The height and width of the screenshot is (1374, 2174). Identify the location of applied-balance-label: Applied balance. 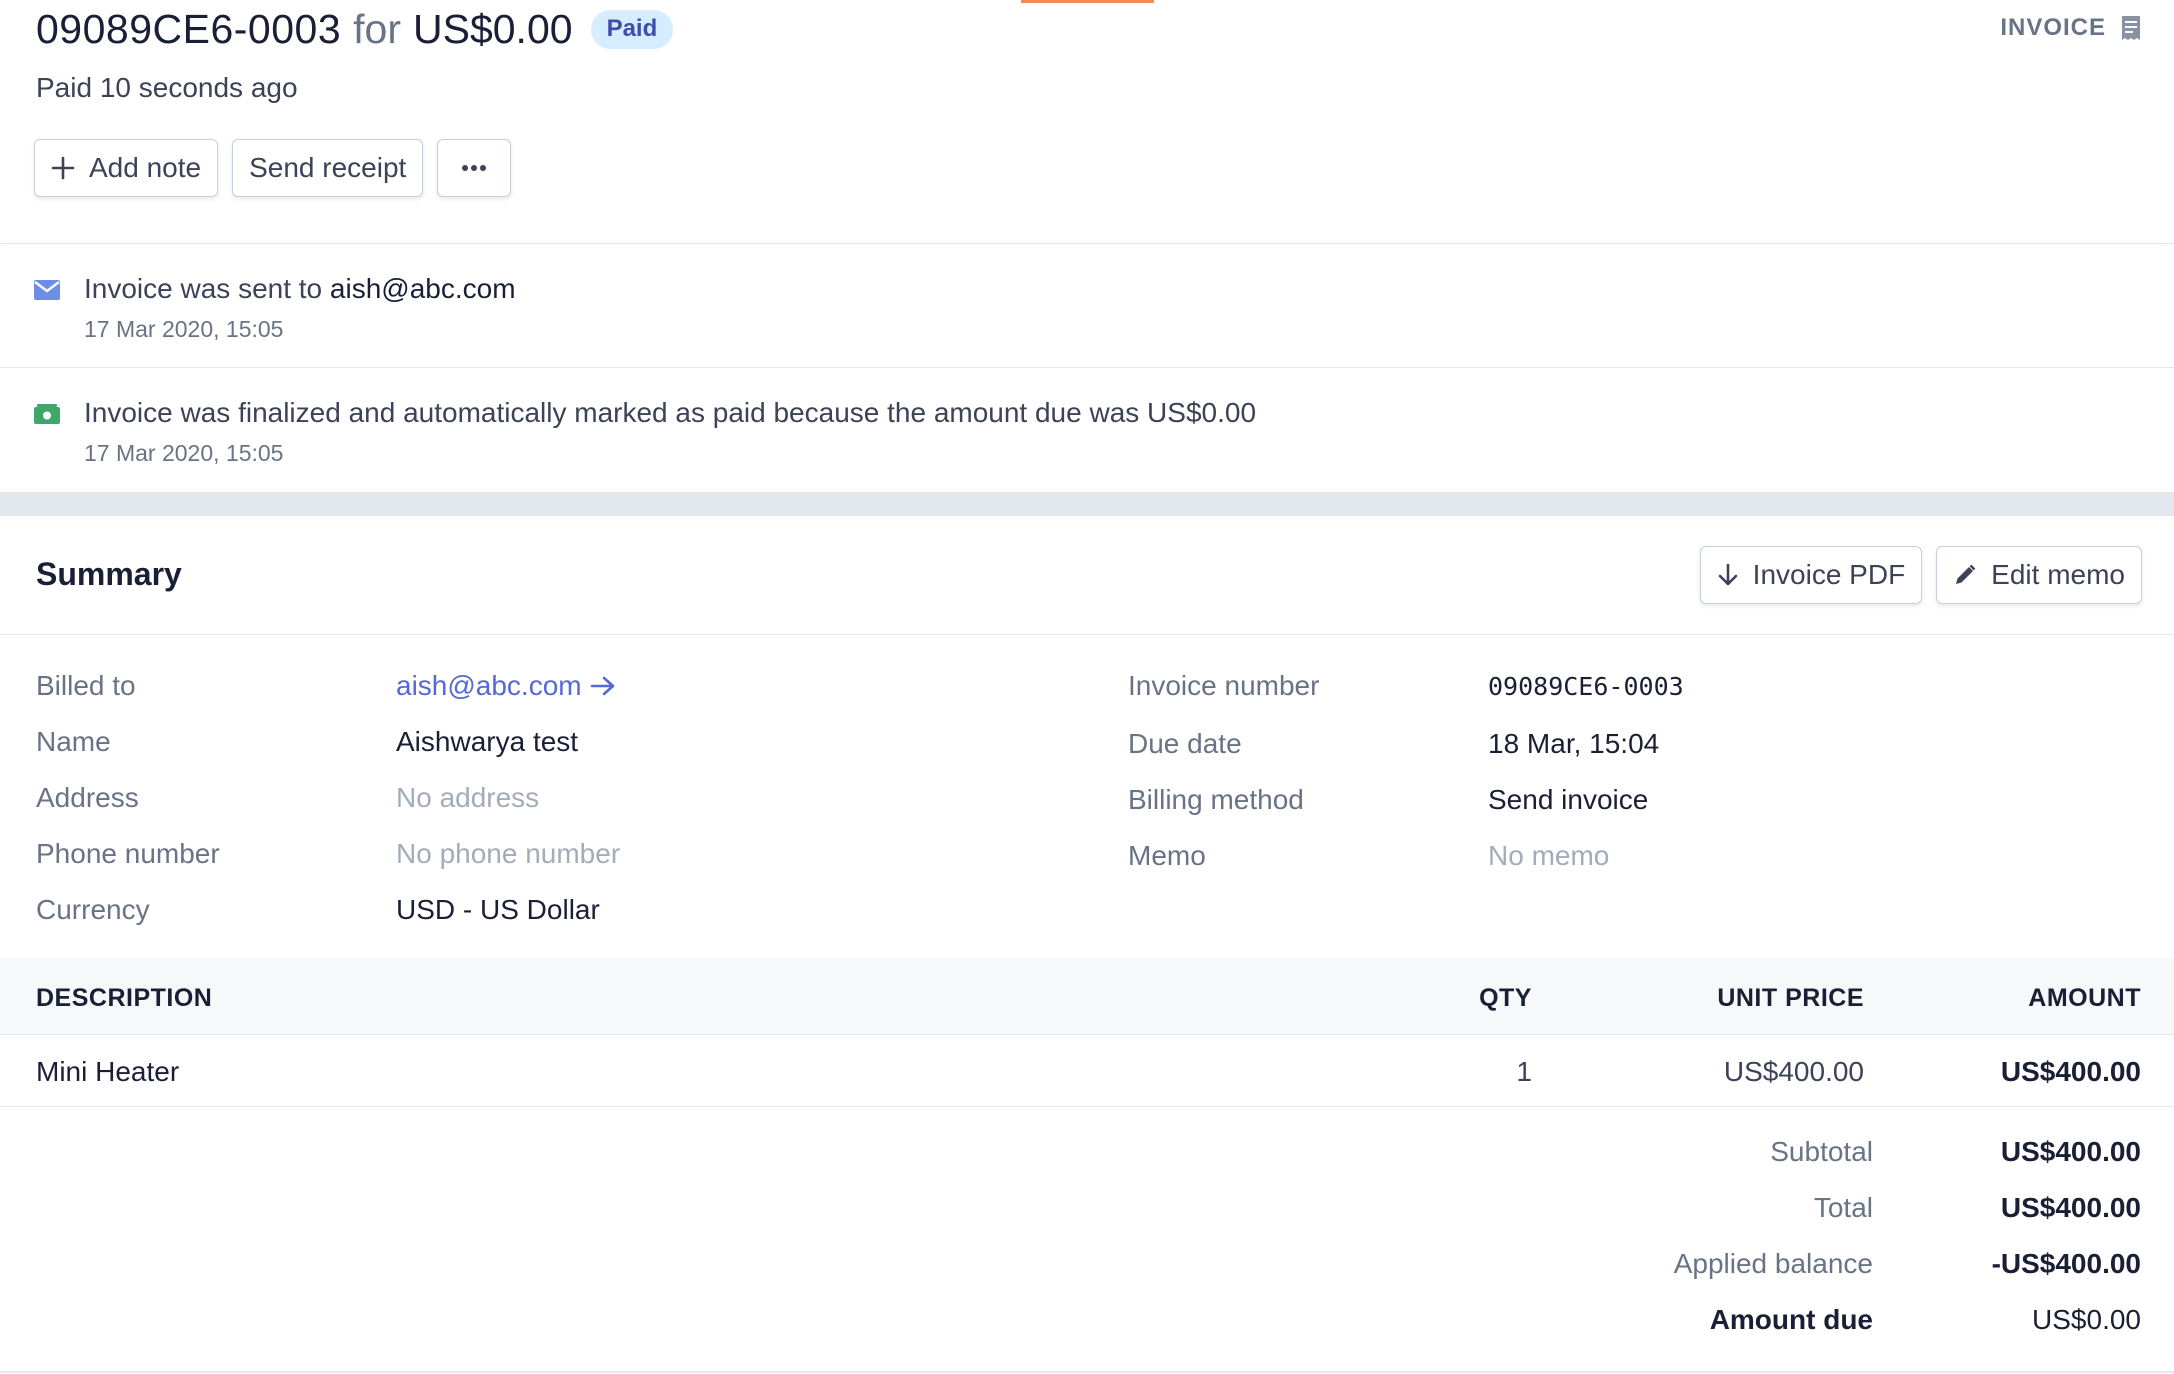
(1773, 1263).